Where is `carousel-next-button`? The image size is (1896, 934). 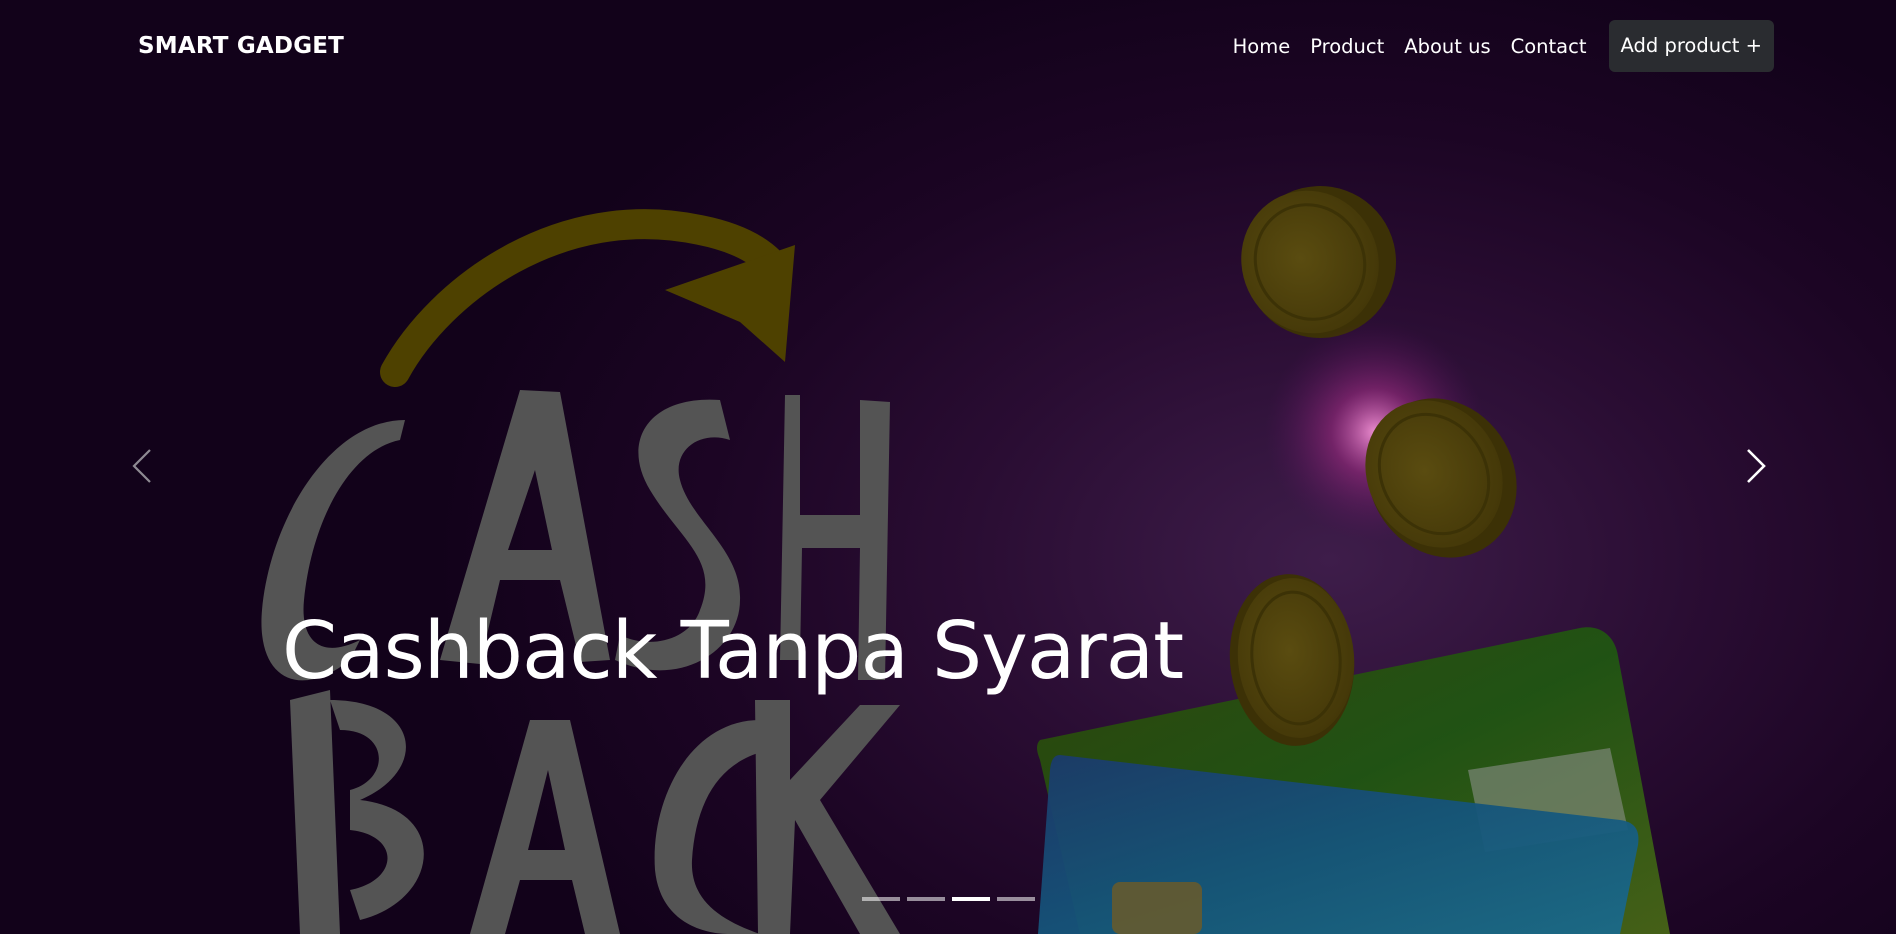 carousel-next-button is located at coordinates (1756, 466).